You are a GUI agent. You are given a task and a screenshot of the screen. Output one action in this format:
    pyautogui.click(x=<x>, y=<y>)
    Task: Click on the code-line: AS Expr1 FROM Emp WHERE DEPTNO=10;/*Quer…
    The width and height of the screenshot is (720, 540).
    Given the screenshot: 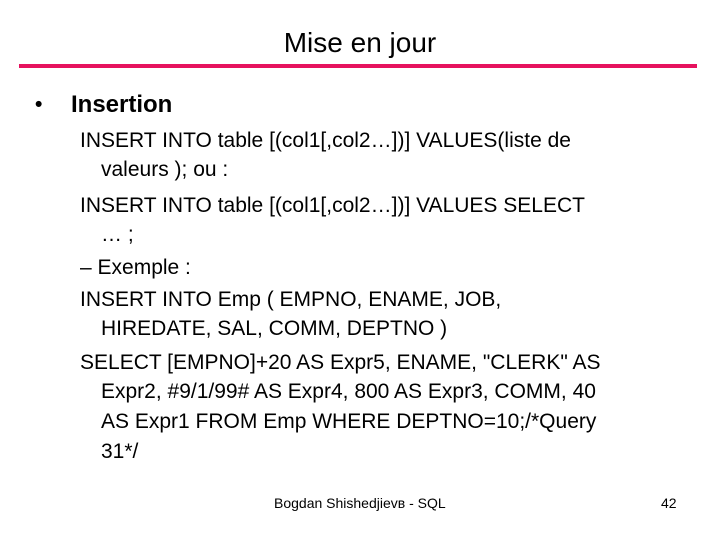 What is the action you would take?
    pyautogui.click(x=349, y=421)
    